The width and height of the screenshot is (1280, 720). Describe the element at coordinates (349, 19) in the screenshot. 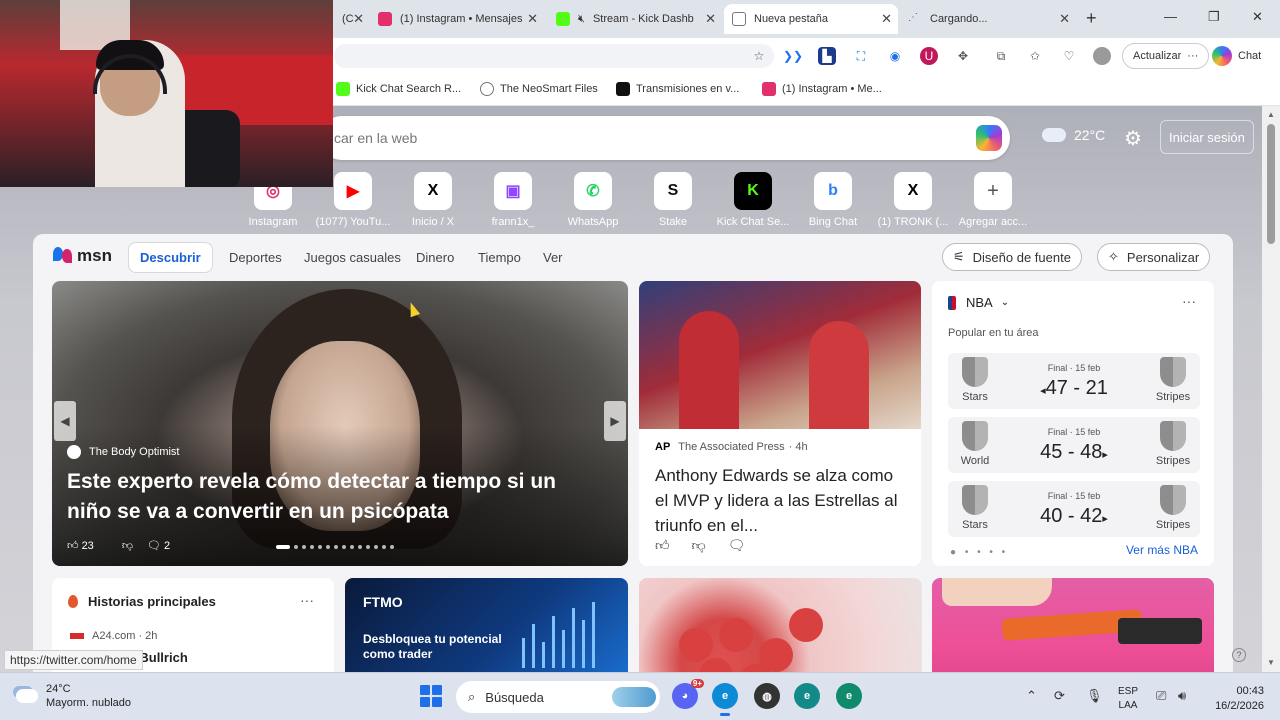

I see `tab-partial: (C ✕` at that location.